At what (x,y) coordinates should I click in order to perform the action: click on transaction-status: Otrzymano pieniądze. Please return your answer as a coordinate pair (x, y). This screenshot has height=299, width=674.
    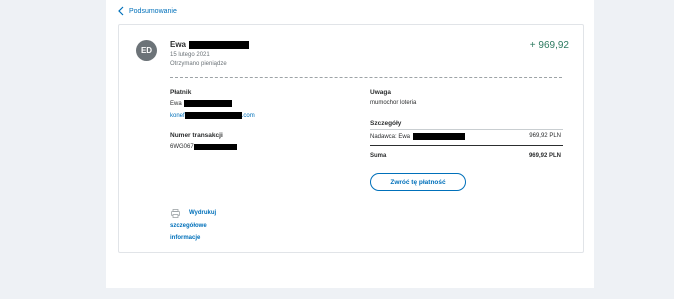
    Looking at the image, I should click on (198, 64).